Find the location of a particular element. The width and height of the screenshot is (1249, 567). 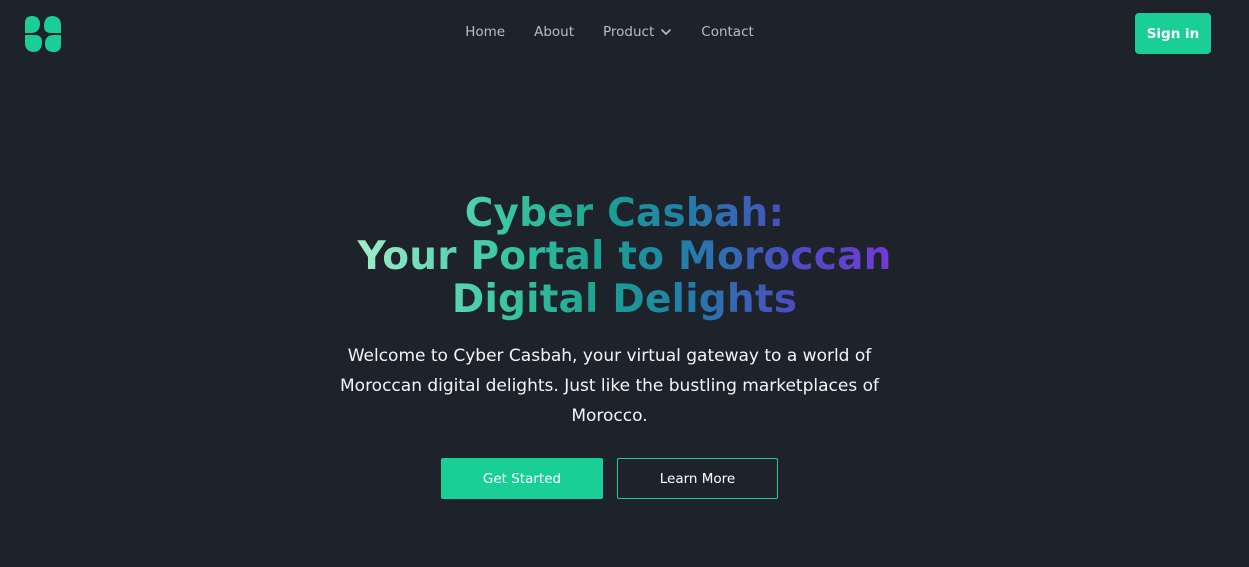

main-nav: Home About Product Contact is located at coordinates (624, 32).